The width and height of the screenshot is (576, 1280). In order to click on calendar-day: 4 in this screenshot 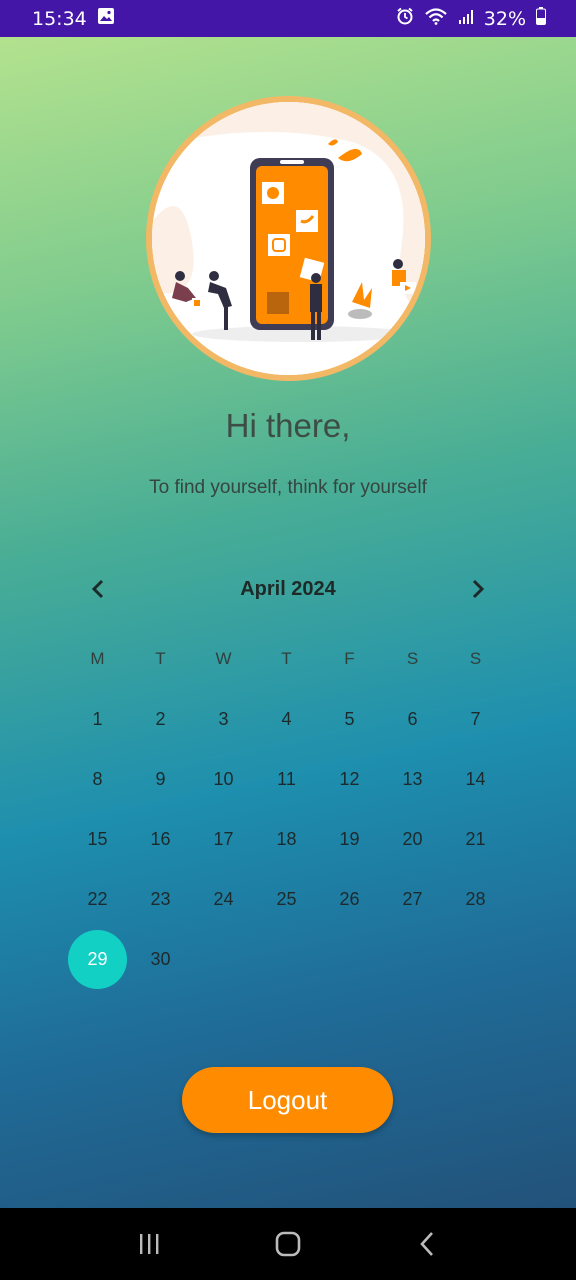, I will do `click(286, 719)`.